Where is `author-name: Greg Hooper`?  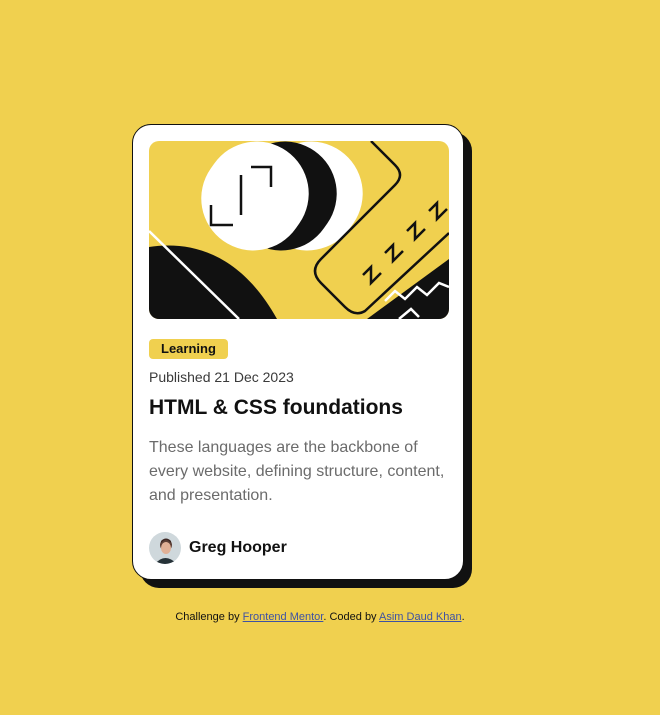
author-name: Greg Hooper is located at coordinates (238, 547).